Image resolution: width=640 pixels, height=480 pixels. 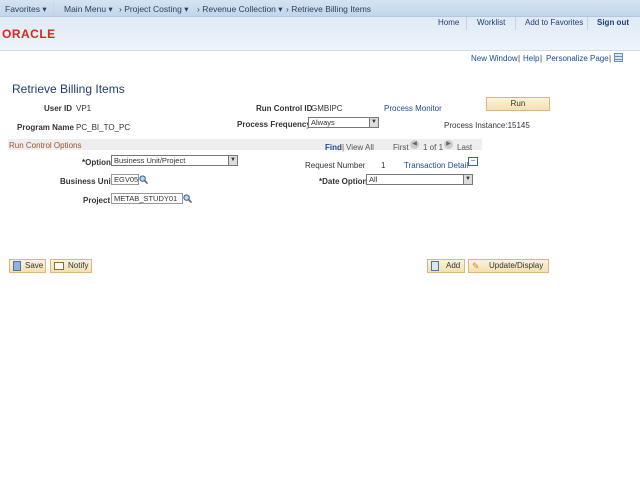 I want to click on run-control-id-label: Run Control ID, so click(x=284, y=108).